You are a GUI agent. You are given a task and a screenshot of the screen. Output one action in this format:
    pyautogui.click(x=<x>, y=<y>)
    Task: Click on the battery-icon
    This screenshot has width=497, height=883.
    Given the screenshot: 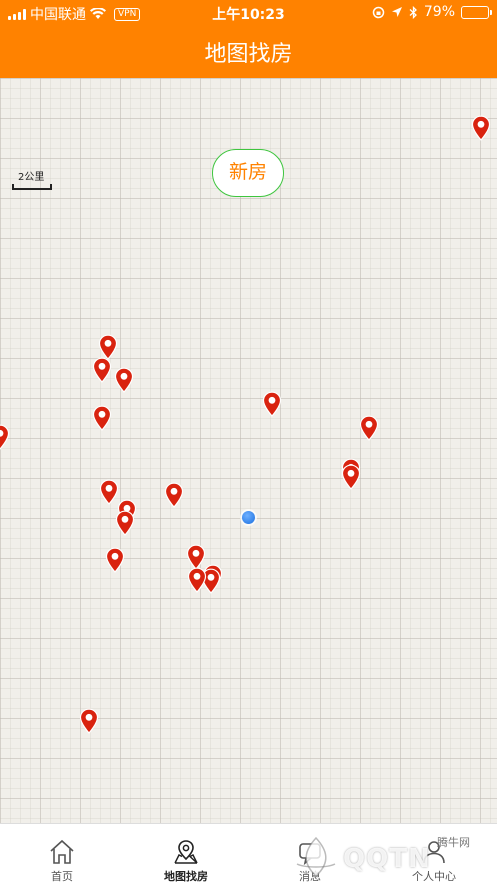 What is the action you would take?
    pyautogui.click(x=476, y=12)
    